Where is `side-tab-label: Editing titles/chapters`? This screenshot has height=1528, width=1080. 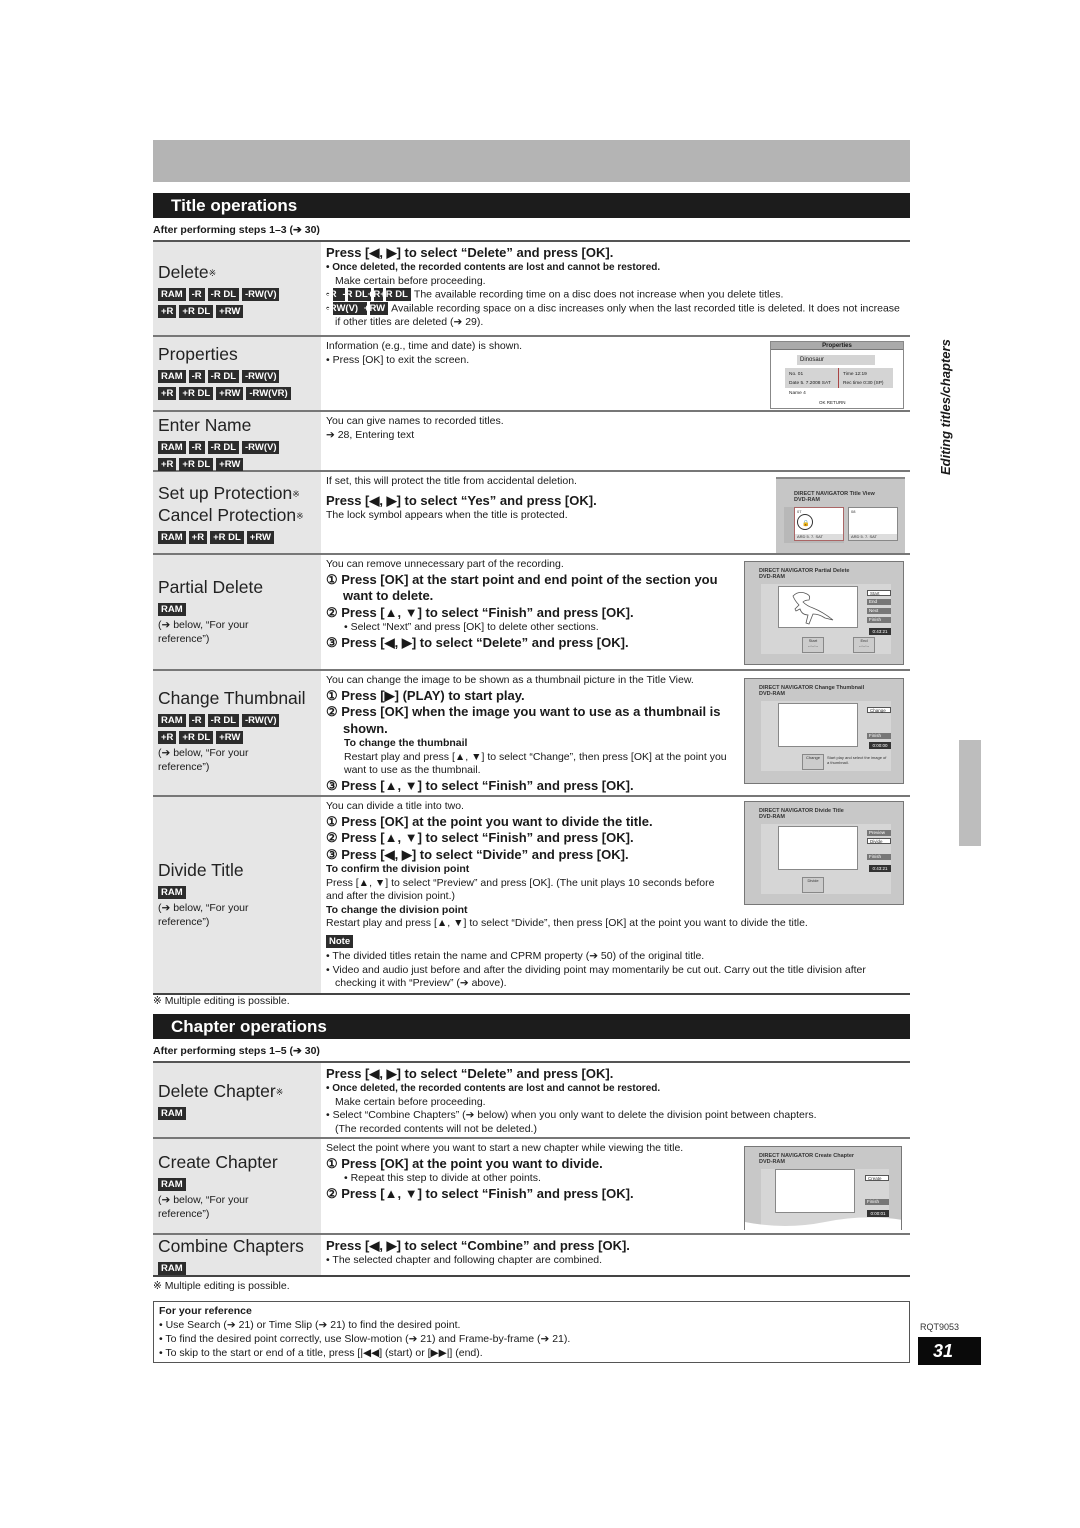 side-tab-label: Editing titles/chapters is located at coordinates (945, 407).